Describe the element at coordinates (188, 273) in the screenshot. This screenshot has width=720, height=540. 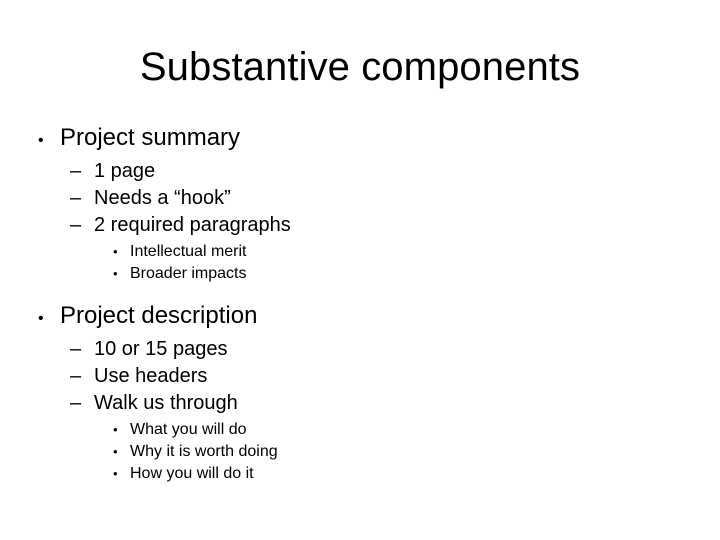
I see `list-item-label: Broader impacts` at that location.